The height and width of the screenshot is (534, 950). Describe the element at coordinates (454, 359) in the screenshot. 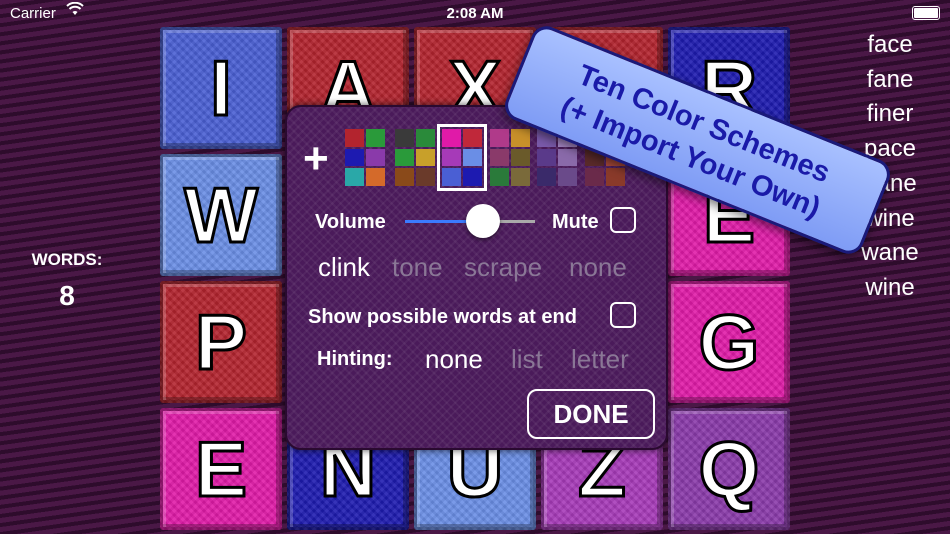

I see `hint-option: none` at that location.